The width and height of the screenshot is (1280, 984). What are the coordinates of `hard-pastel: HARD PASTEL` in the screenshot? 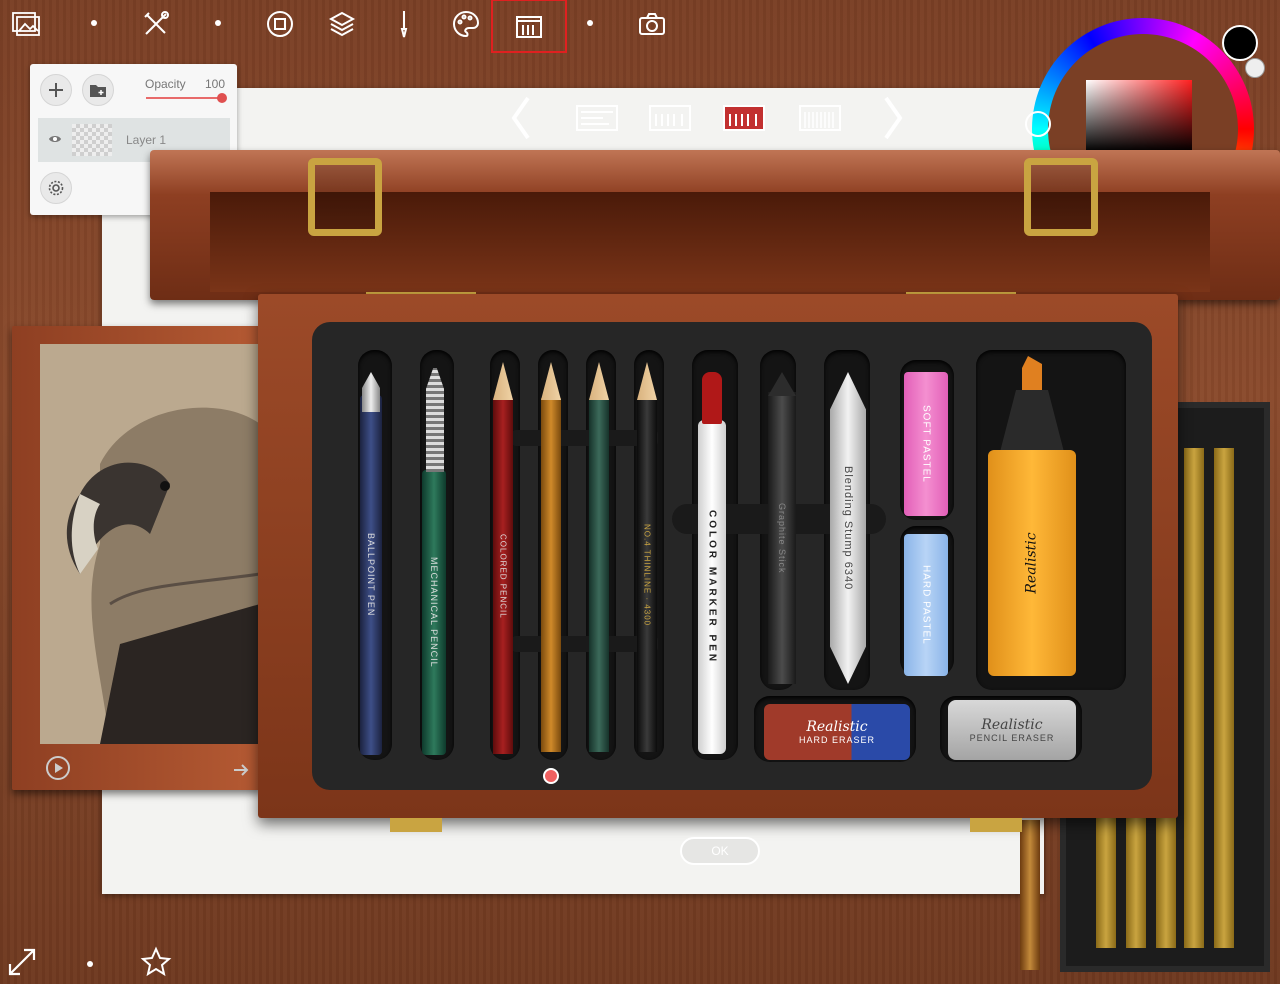 It's located at (926, 605).